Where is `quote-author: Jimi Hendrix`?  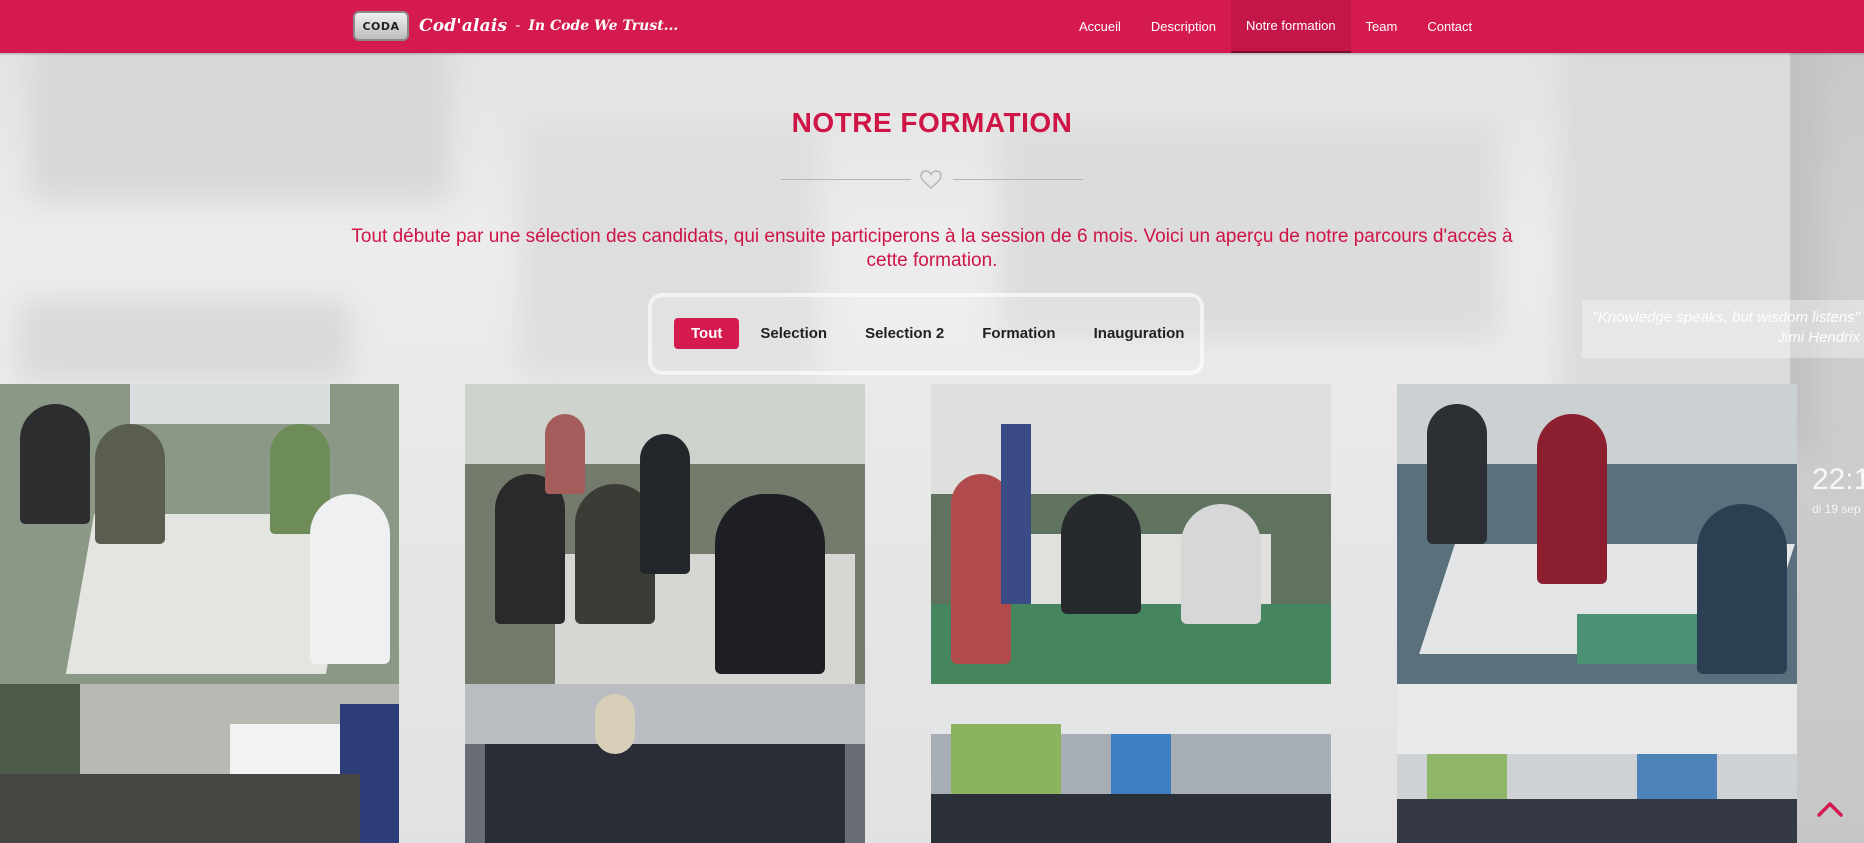 quote-author: Jimi Hendrix is located at coordinates (1818, 337).